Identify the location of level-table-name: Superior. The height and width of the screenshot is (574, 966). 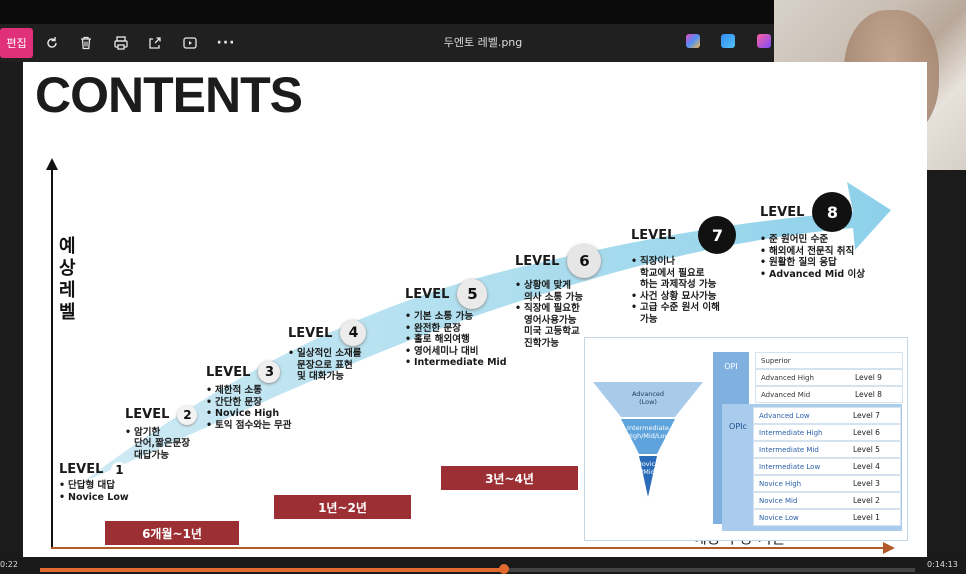
(776, 360).